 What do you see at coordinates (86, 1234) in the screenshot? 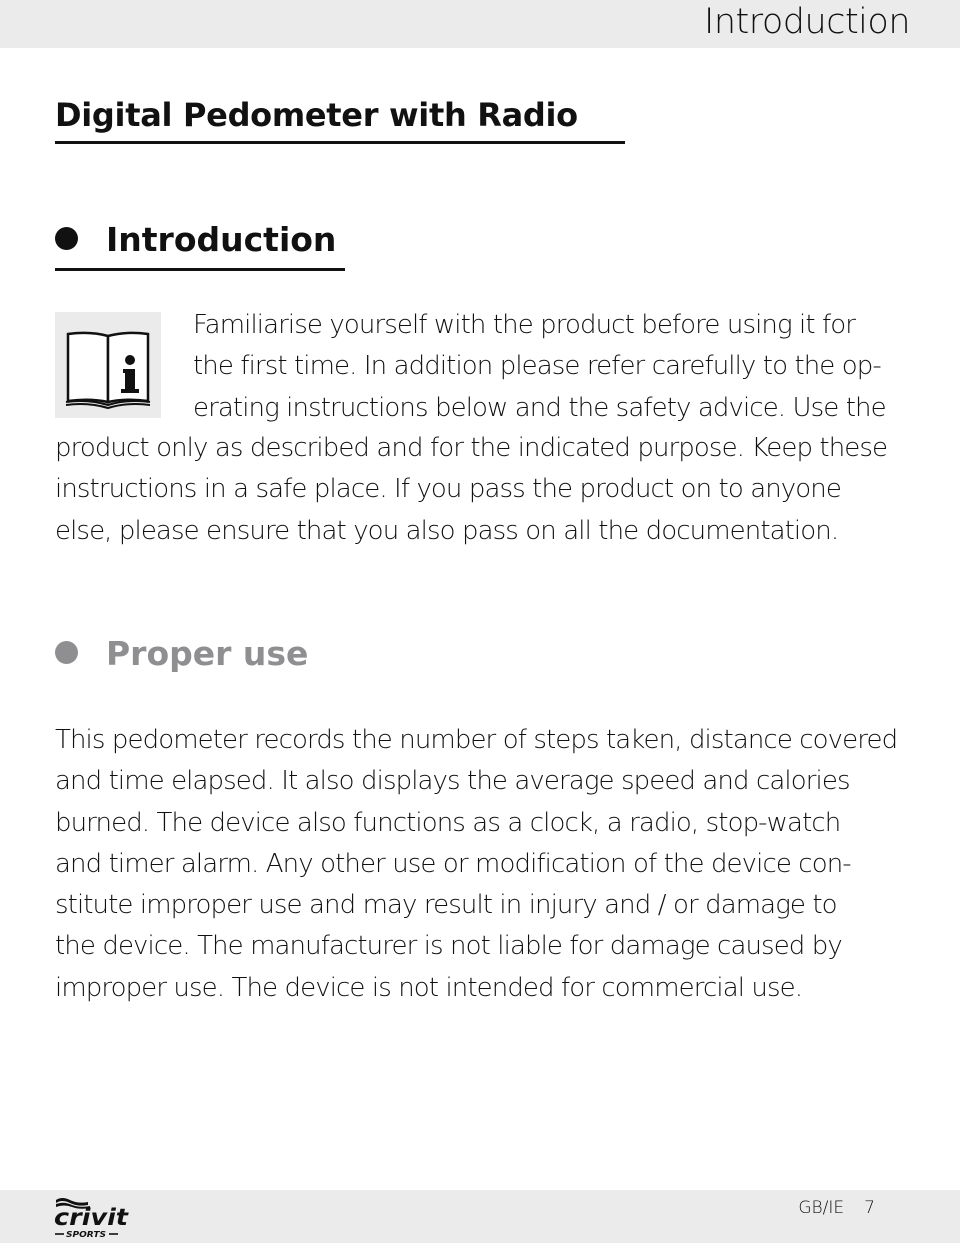
I see `brand-sub-text: SPORTS` at bounding box center [86, 1234].